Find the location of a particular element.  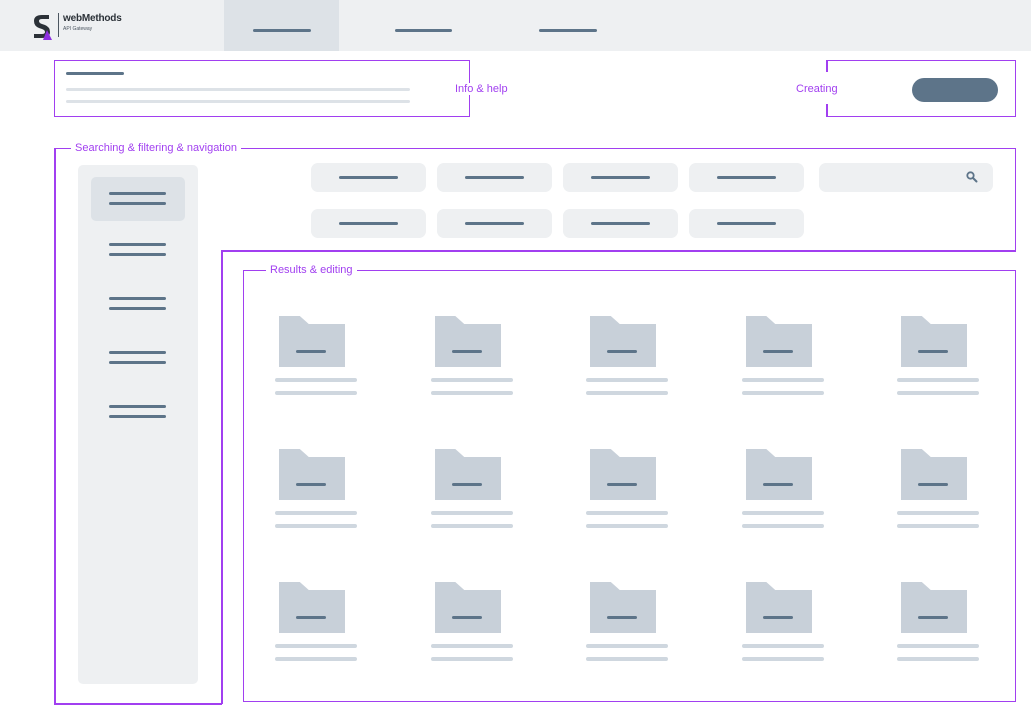

page-title-placeholder is located at coordinates (95, 73).